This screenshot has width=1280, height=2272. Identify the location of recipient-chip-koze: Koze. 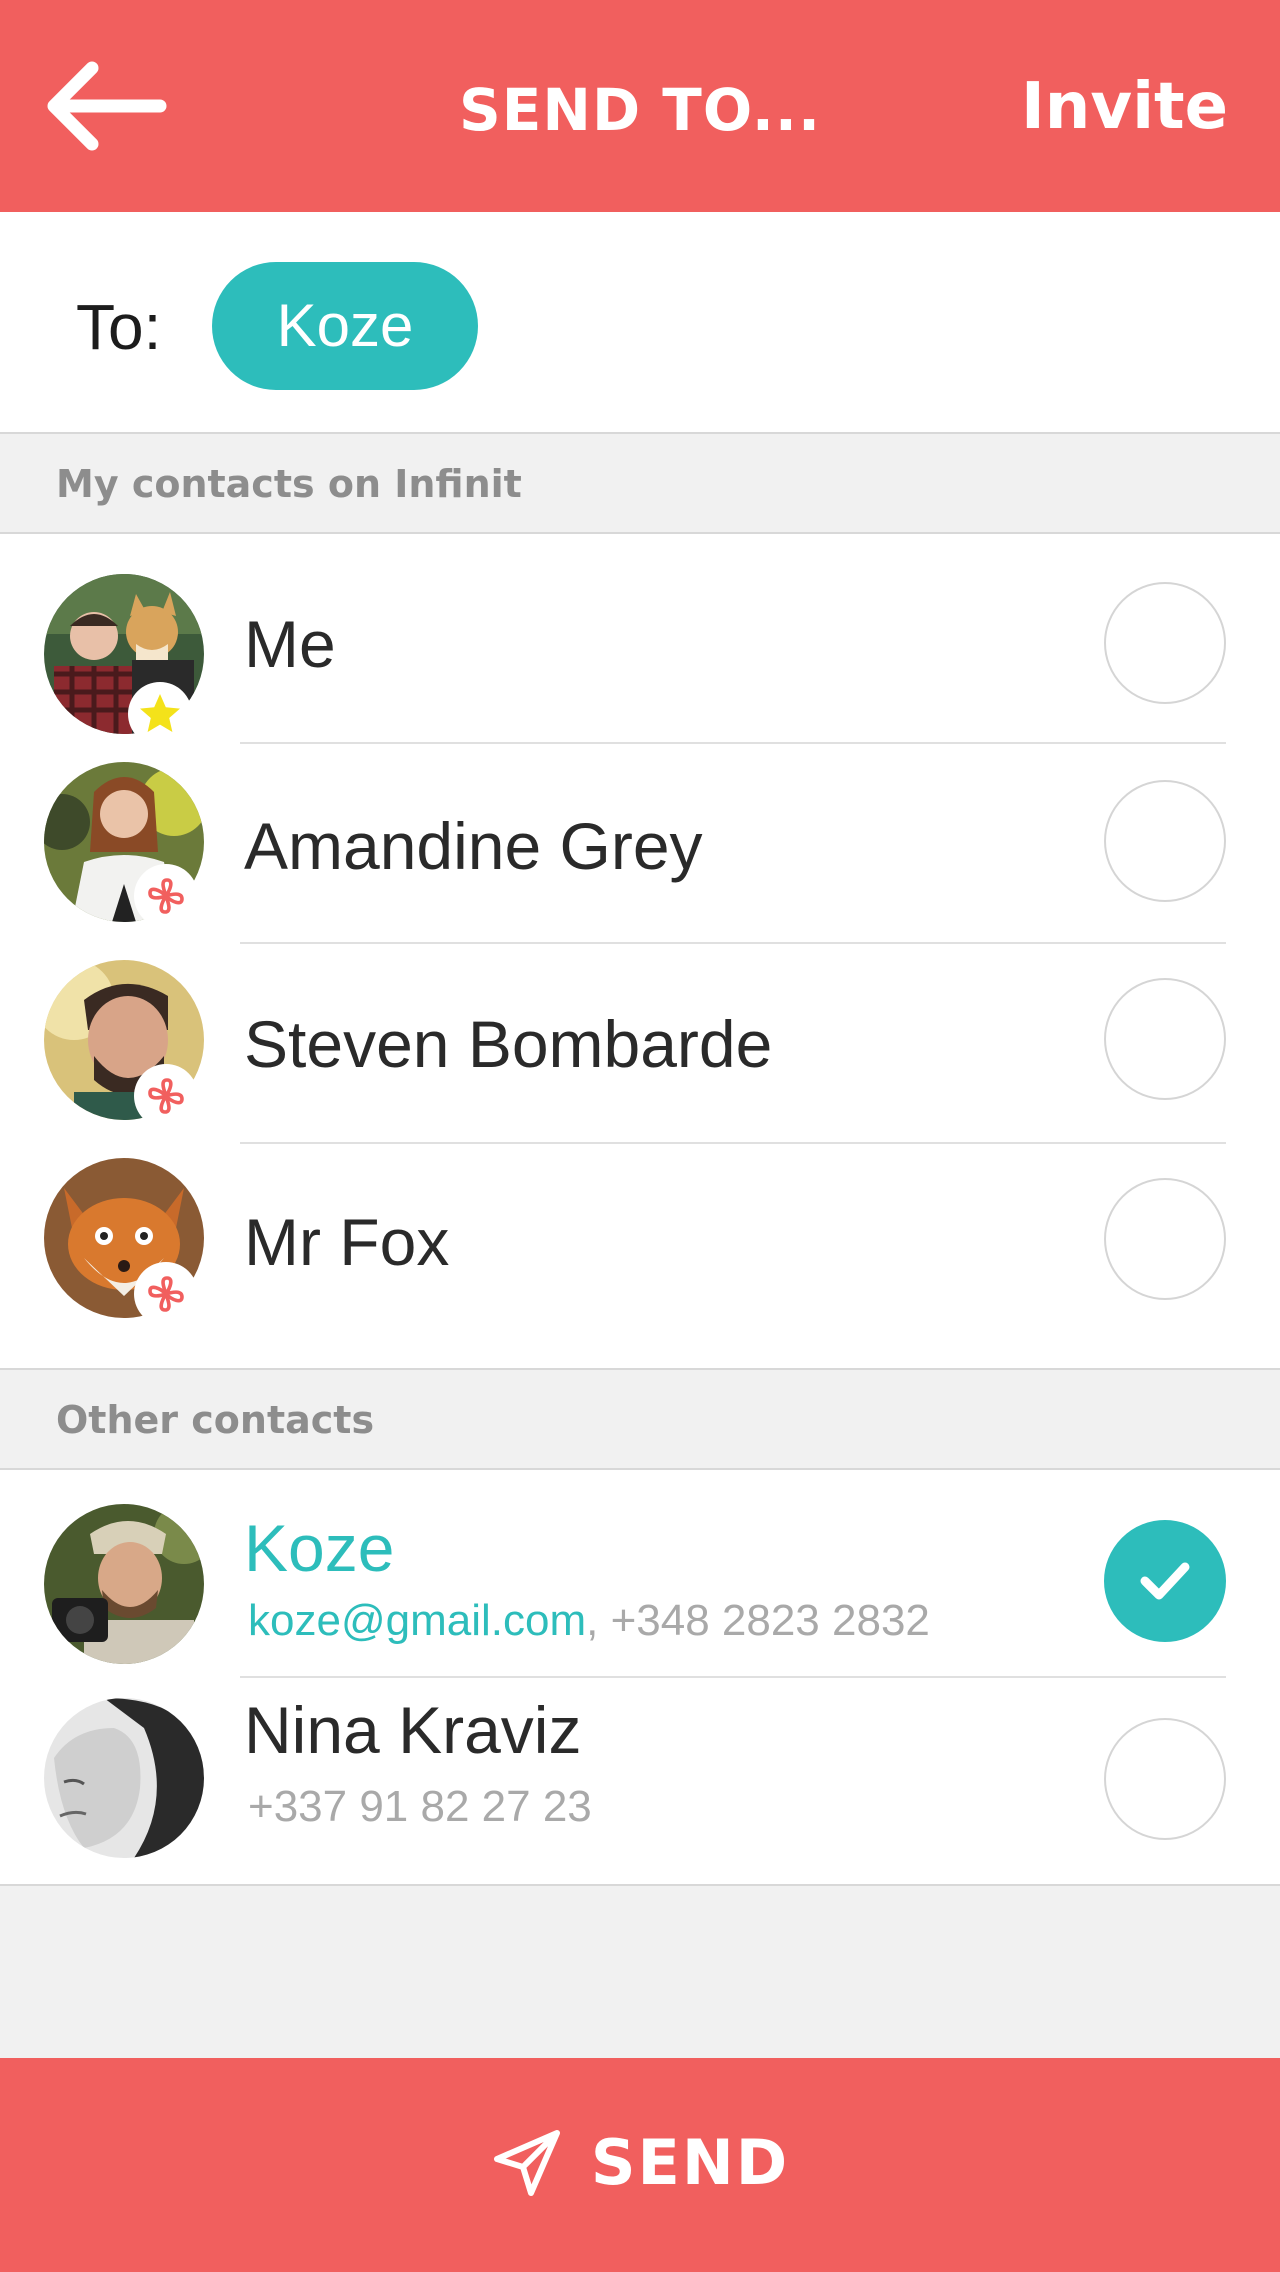
(345, 326).